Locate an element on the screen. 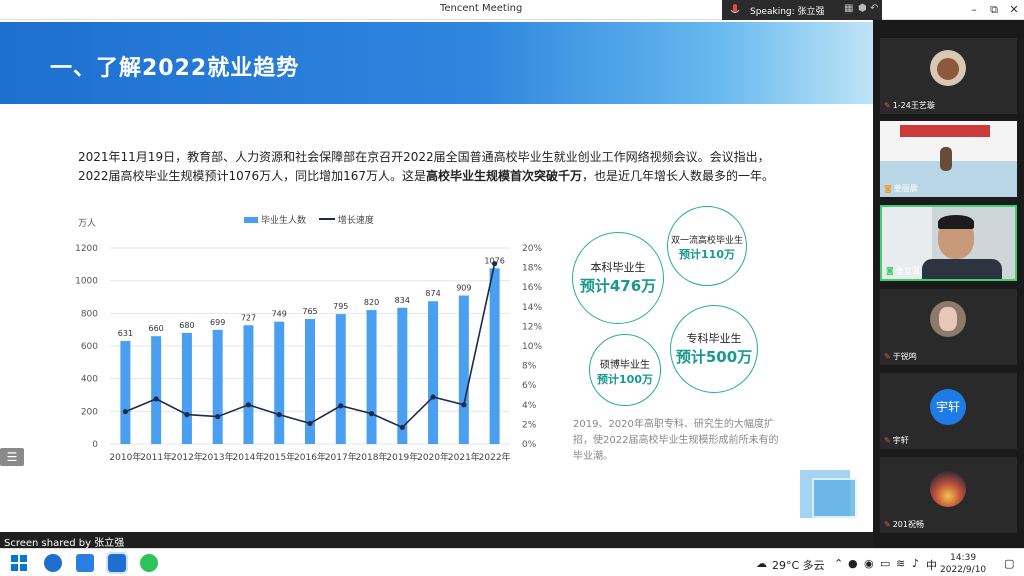 The image size is (1024, 576). participant-tile: ◙ 姜丽晨 is located at coordinates (948, 159).